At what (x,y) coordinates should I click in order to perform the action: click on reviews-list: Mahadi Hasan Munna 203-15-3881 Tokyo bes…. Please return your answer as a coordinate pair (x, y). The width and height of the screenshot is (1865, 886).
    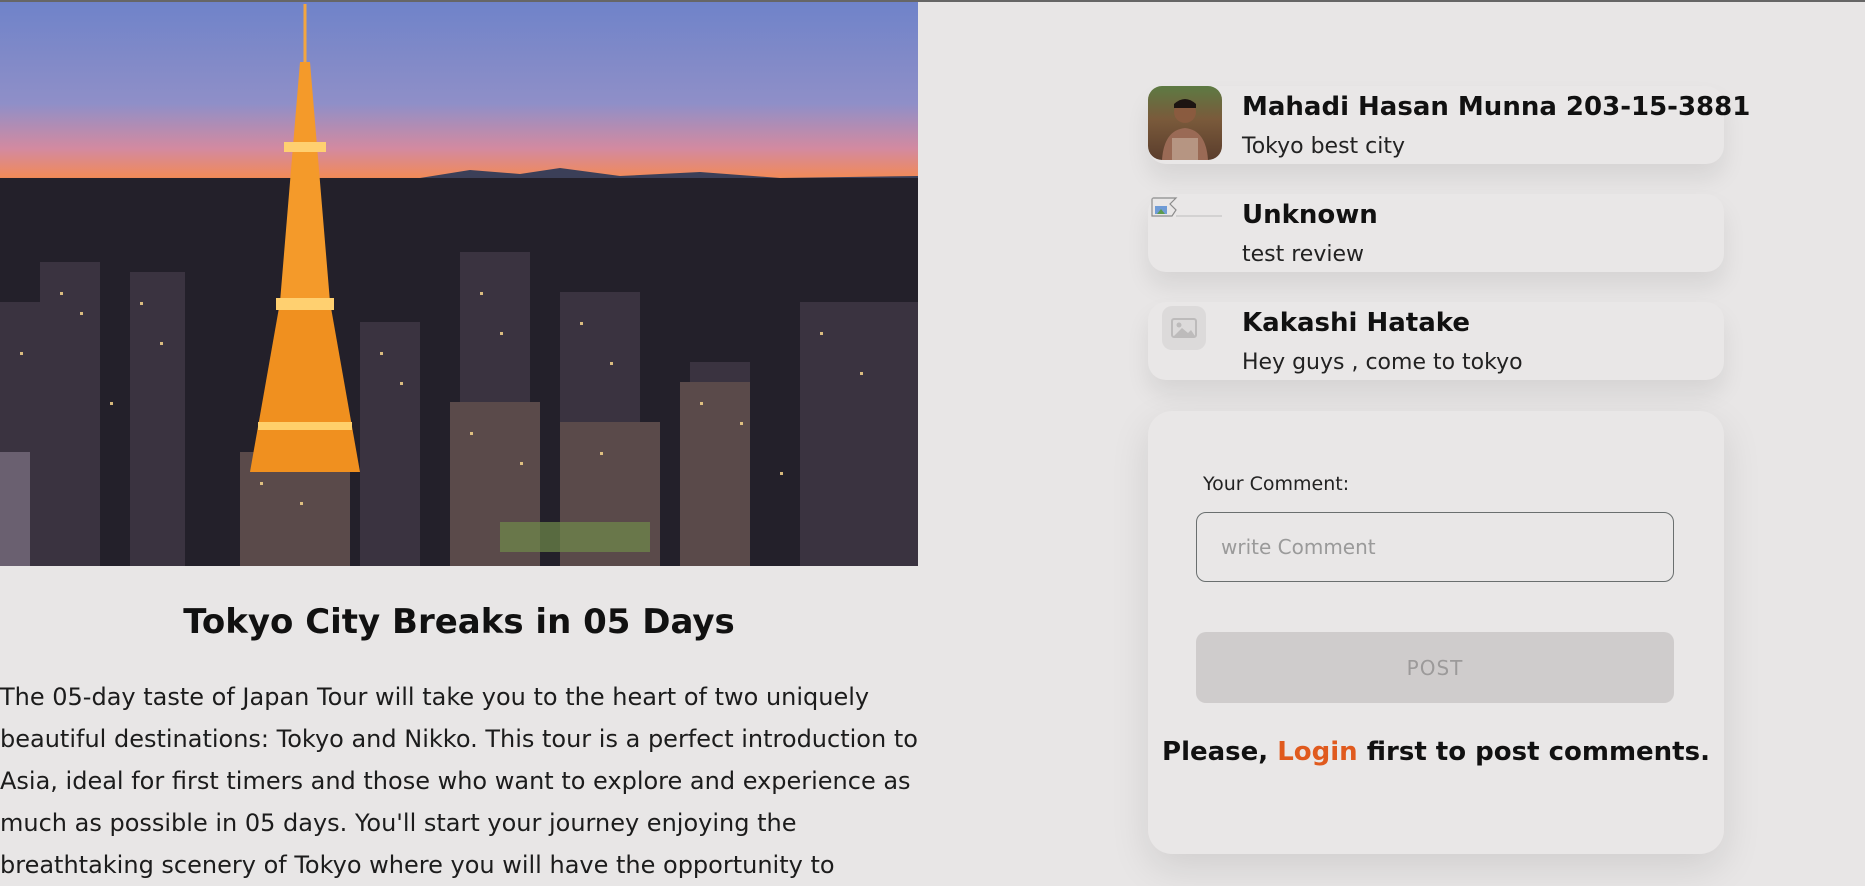
    Looking at the image, I should click on (1449, 248).